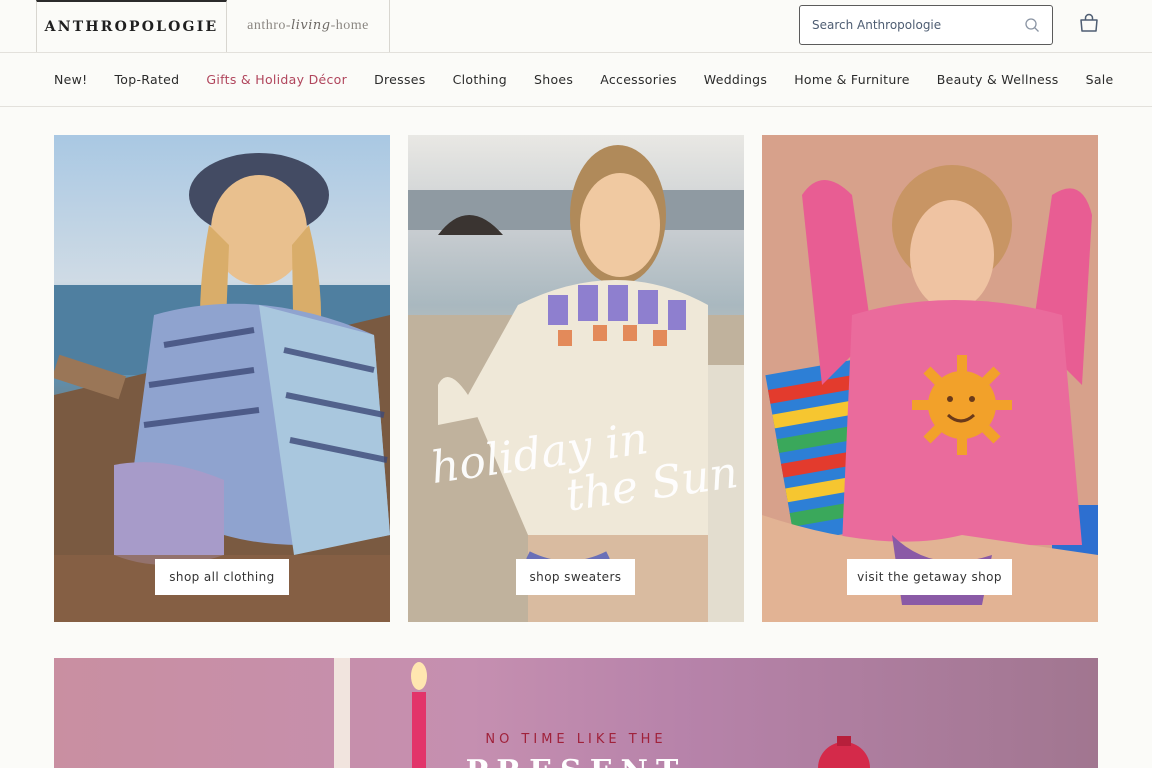 The height and width of the screenshot is (768, 1152). What do you see at coordinates (918, 25) in the screenshot?
I see `search-input` at bounding box center [918, 25].